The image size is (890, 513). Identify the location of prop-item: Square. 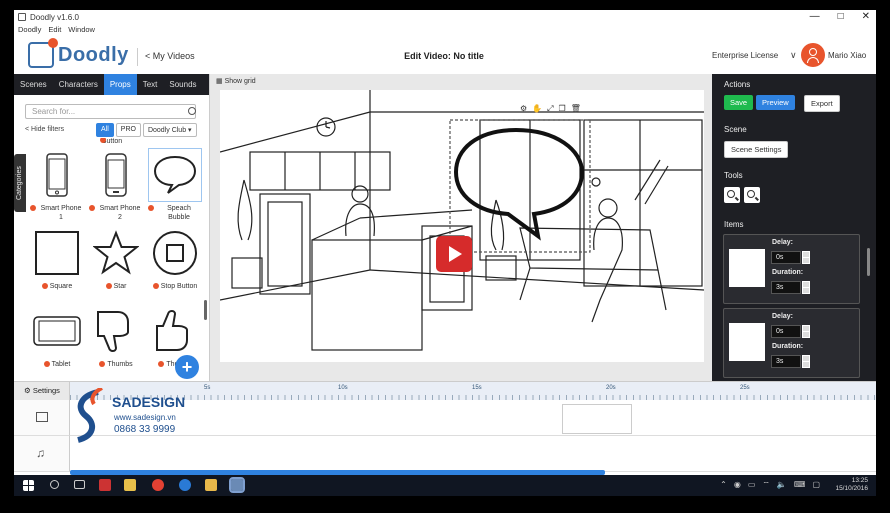
(57, 258).